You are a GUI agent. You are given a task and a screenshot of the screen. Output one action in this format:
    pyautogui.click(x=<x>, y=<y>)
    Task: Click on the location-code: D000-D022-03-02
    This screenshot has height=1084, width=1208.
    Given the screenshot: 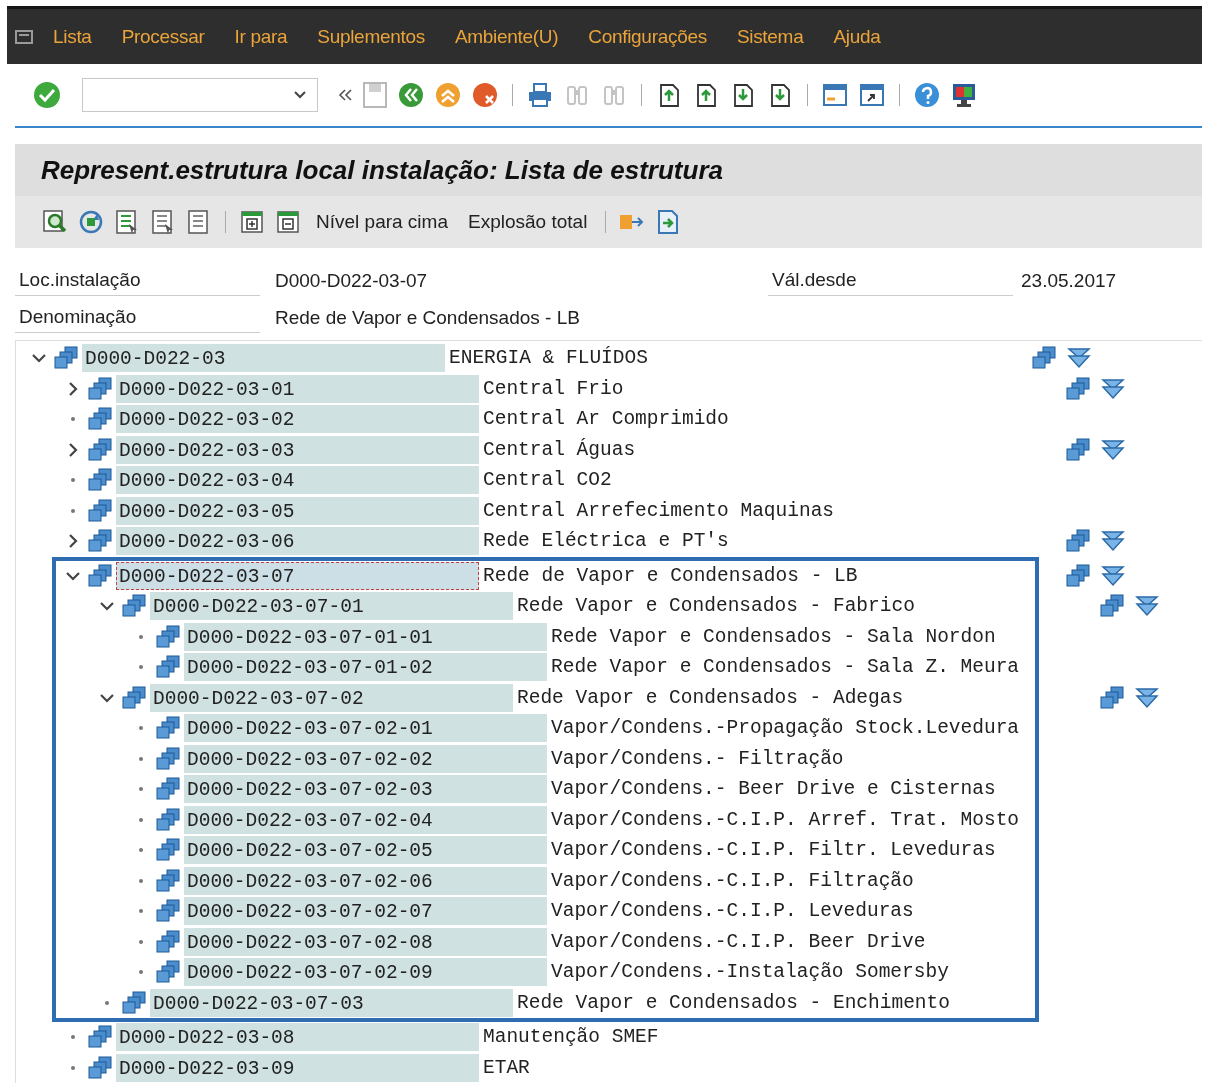 What is the action you would take?
    pyautogui.click(x=297, y=419)
    